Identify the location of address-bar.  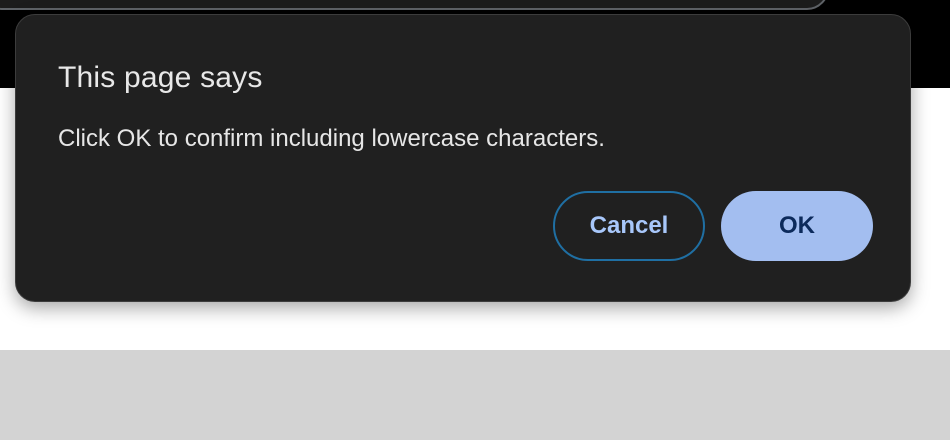
(414, 5).